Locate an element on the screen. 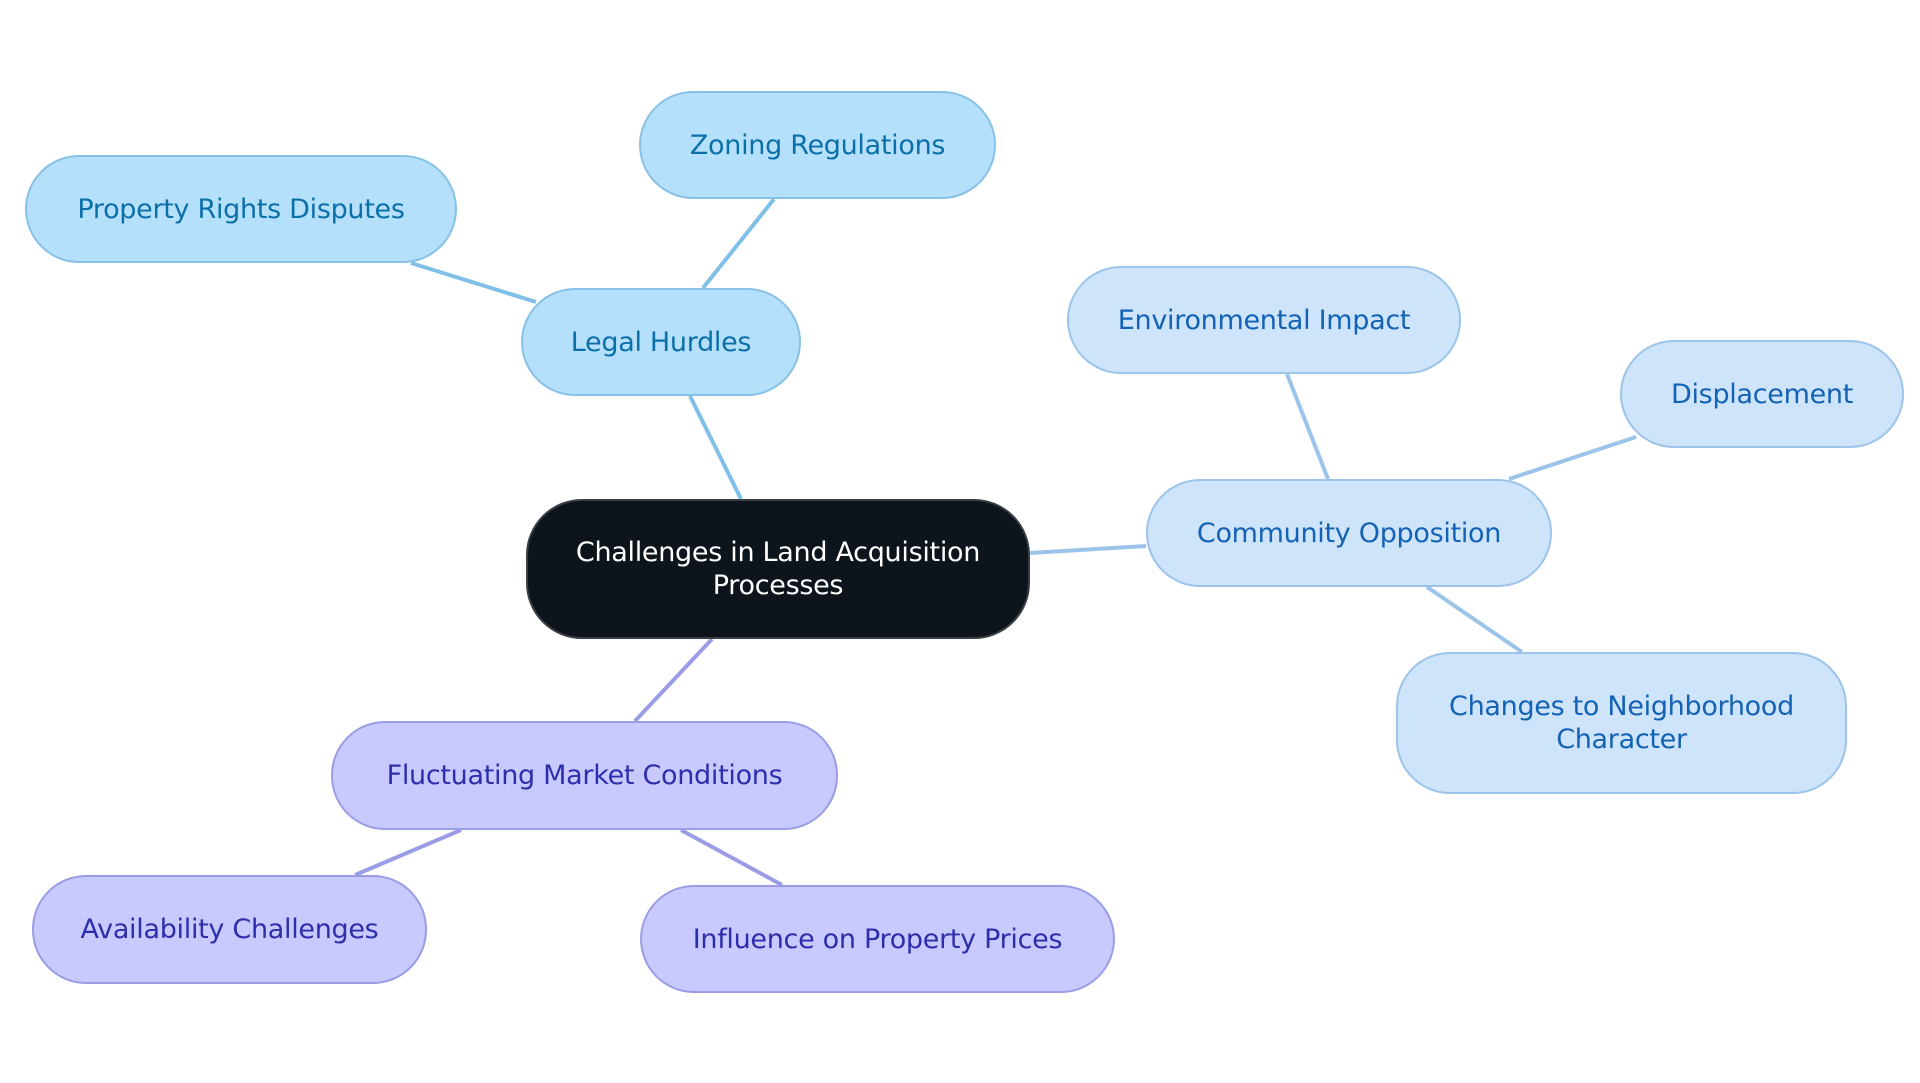 The image size is (1920, 1083). edge-legal-property is located at coordinates (473, 282).